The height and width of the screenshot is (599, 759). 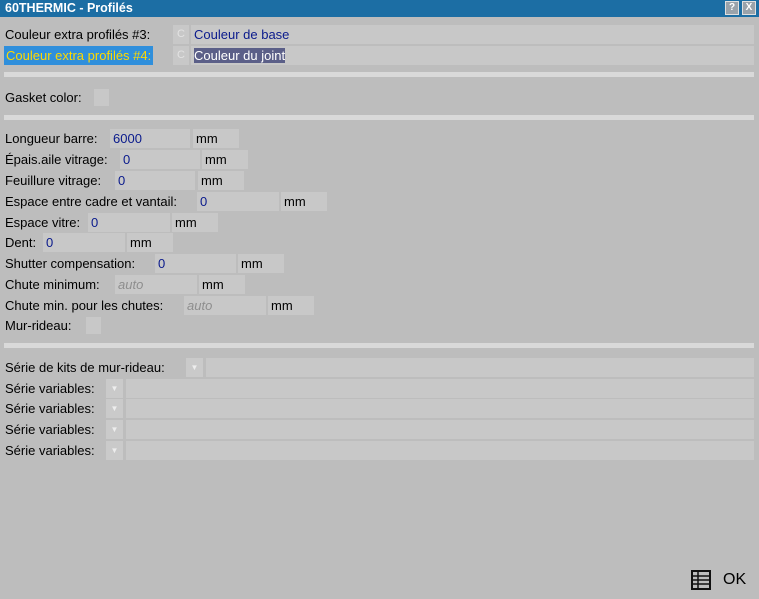 I want to click on chute-min-chutes-unit: mm, so click(x=291, y=305).